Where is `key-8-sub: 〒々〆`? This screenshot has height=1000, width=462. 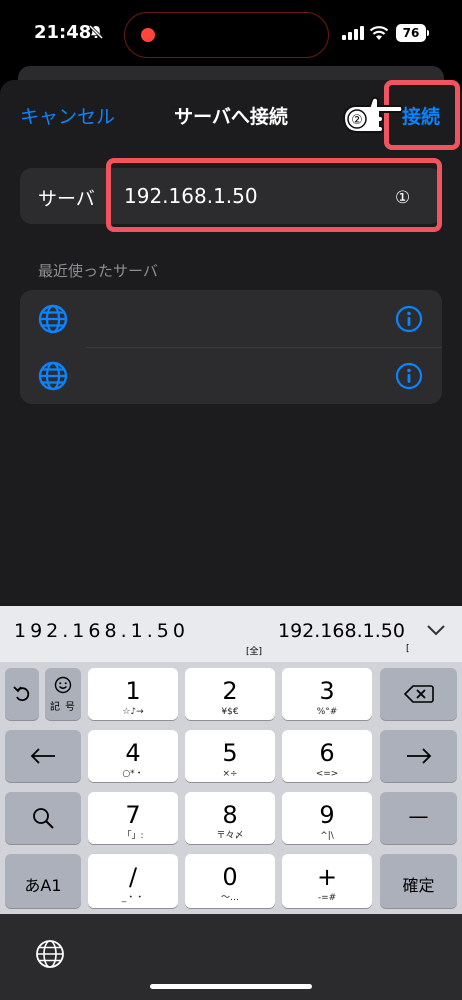 key-8-sub: 〒々〆 is located at coordinates (230, 836).